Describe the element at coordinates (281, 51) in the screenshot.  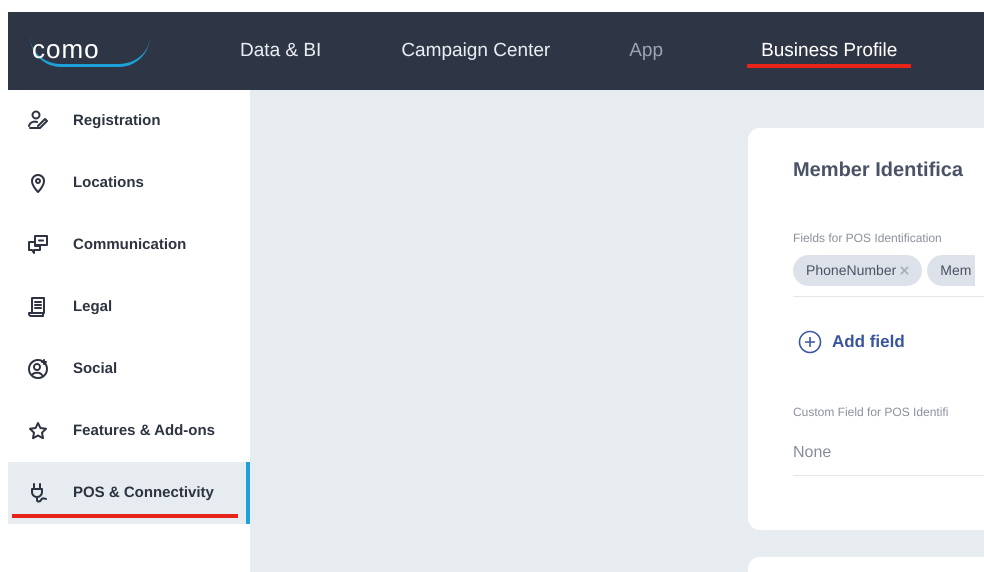
I see `nav-tab: Data & BI` at that location.